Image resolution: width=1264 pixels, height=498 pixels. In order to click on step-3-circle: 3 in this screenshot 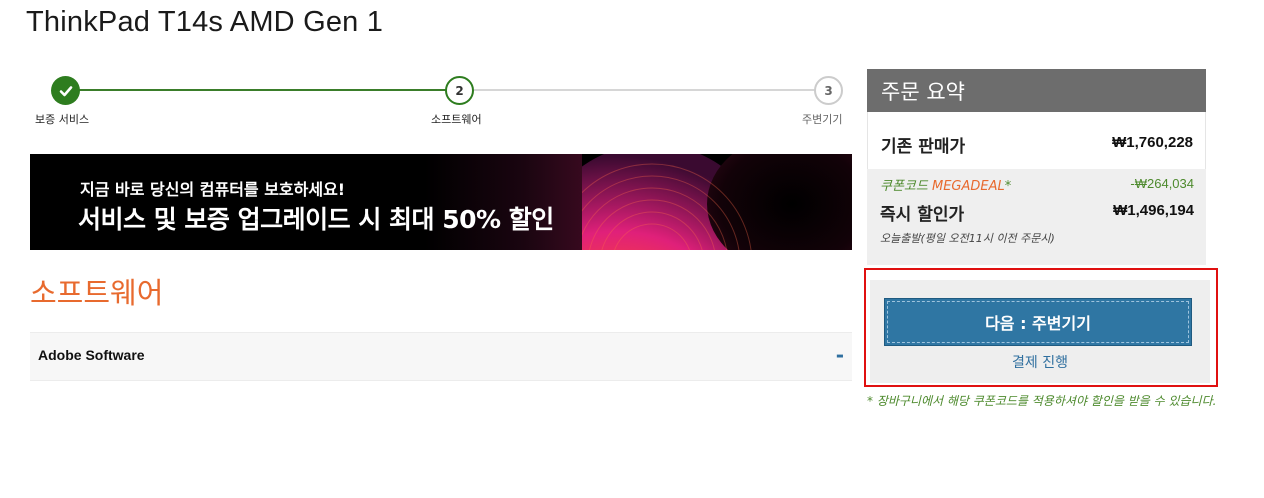, I will do `click(828, 90)`.